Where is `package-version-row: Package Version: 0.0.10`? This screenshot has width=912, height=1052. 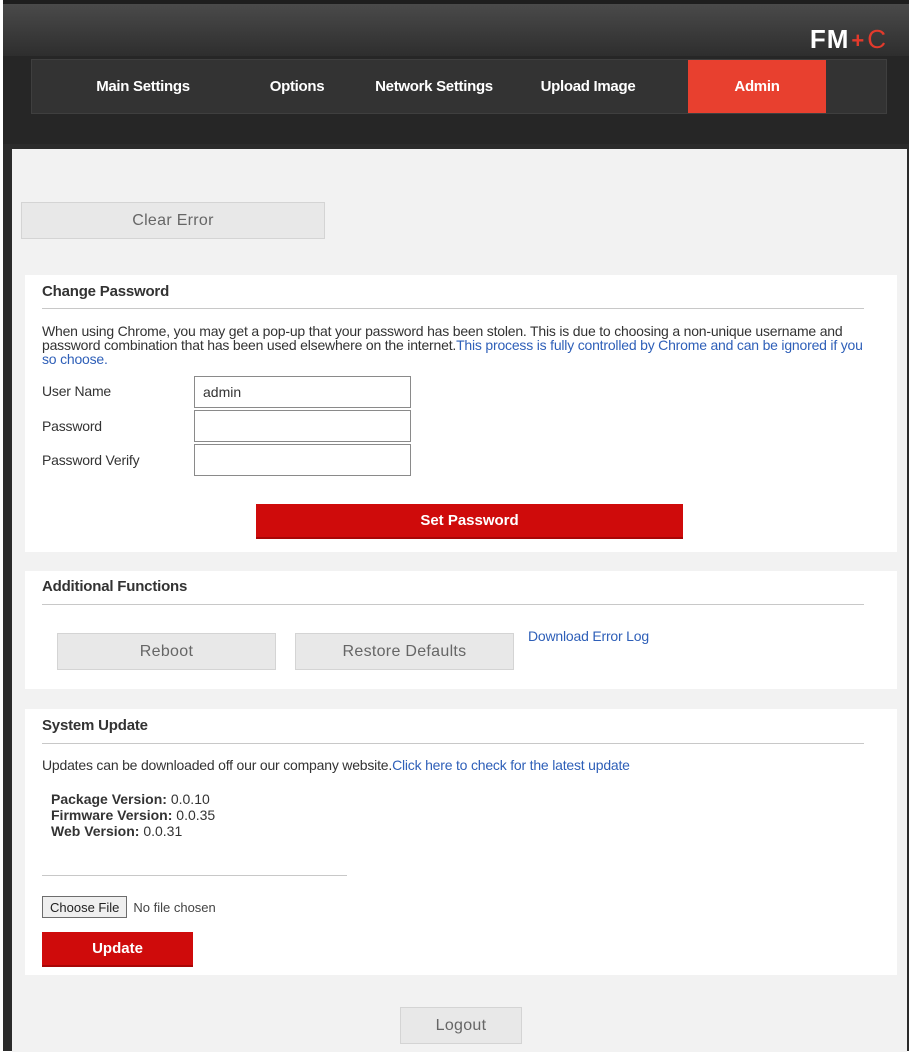 package-version-row: Package Version: 0.0.10 is located at coordinates (133, 799).